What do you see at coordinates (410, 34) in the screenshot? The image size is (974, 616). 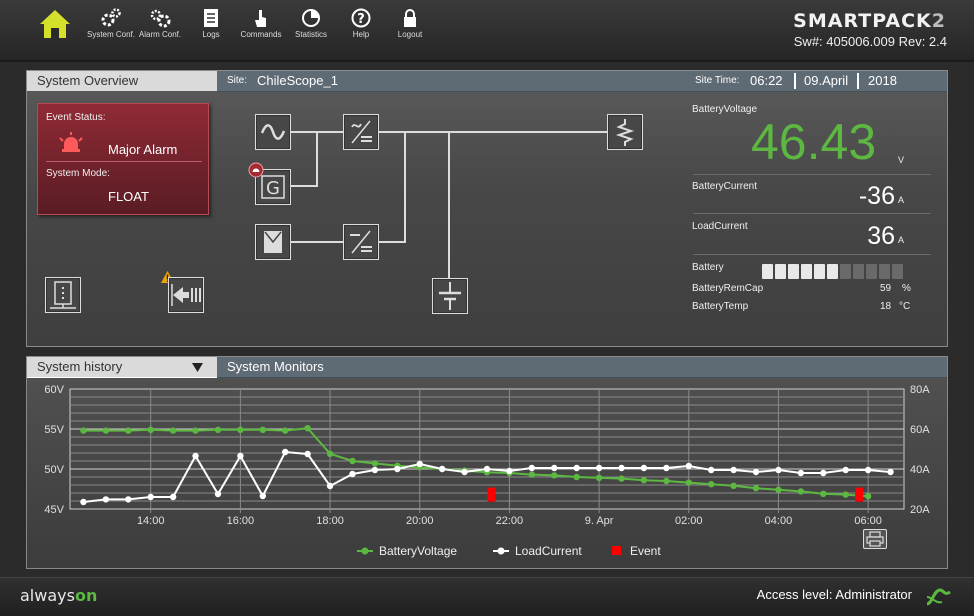 I see `nav-label: Logout` at bounding box center [410, 34].